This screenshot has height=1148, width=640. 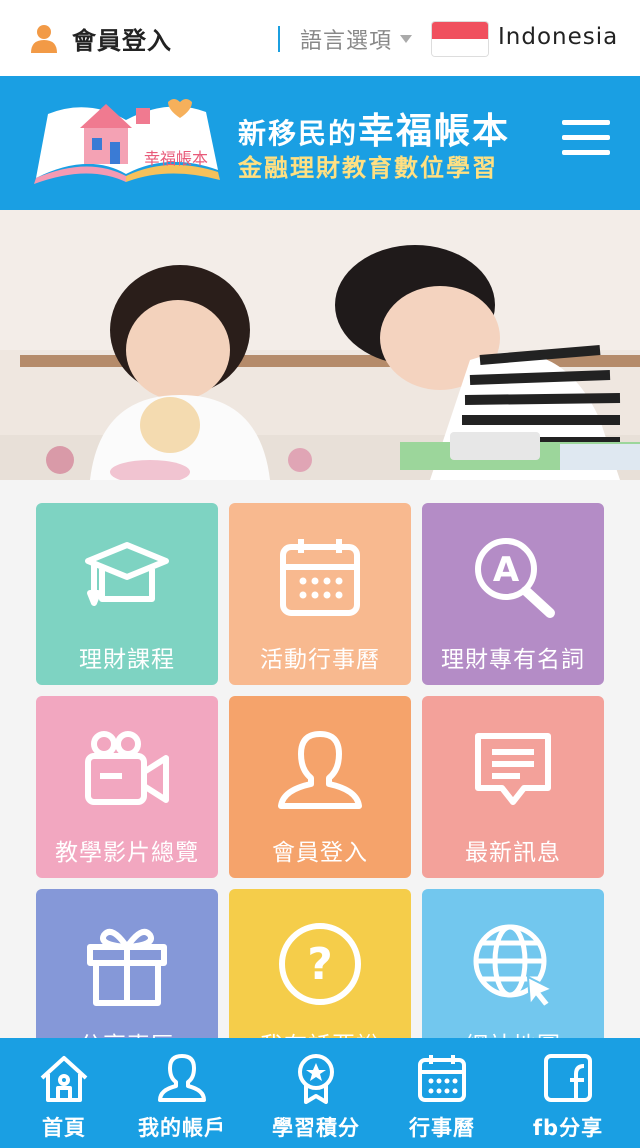 I want to click on language-value: Indonesia, so click(x=558, y=37).